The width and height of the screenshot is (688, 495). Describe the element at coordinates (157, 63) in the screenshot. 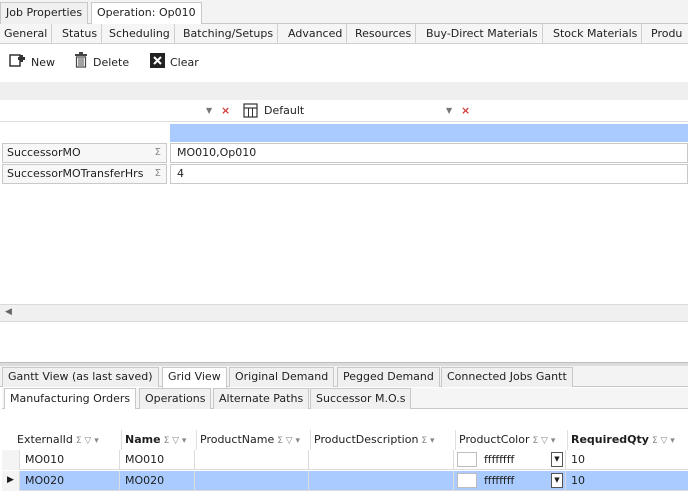

I see `clear-icon` at that location.